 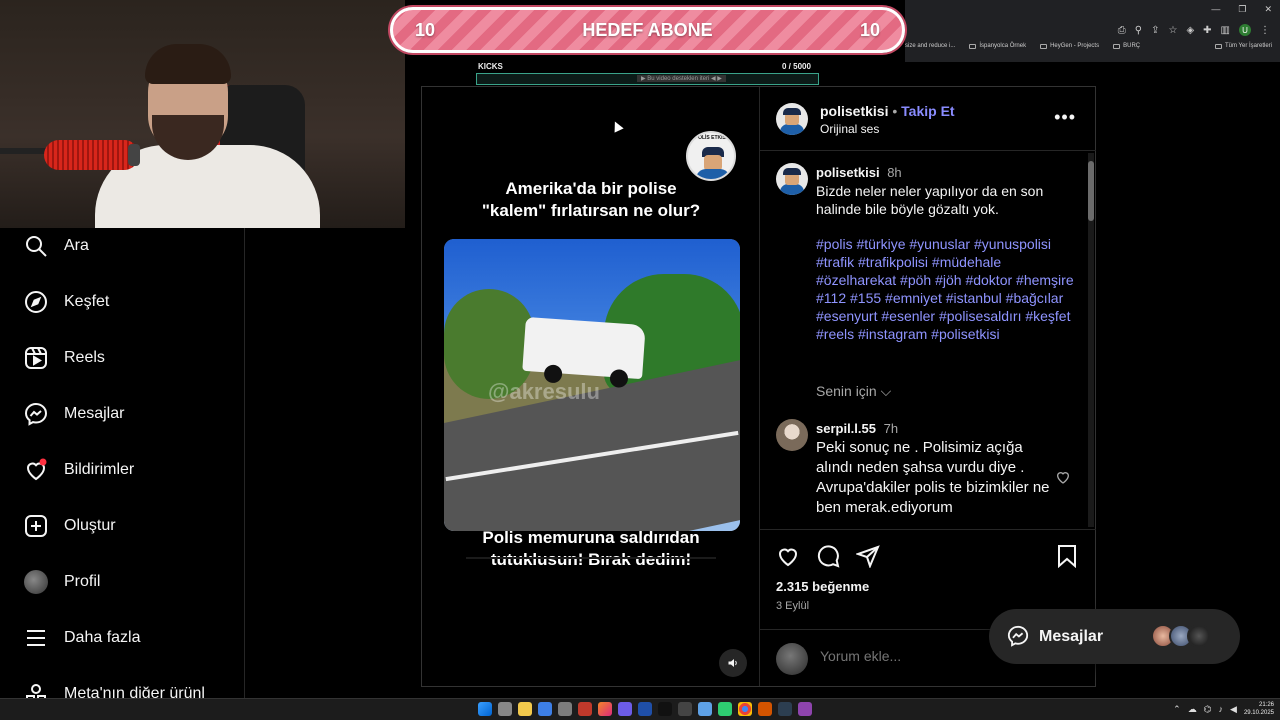 I want to click on caption-author: polisetkisi 8h, so click(x=859, y=172).